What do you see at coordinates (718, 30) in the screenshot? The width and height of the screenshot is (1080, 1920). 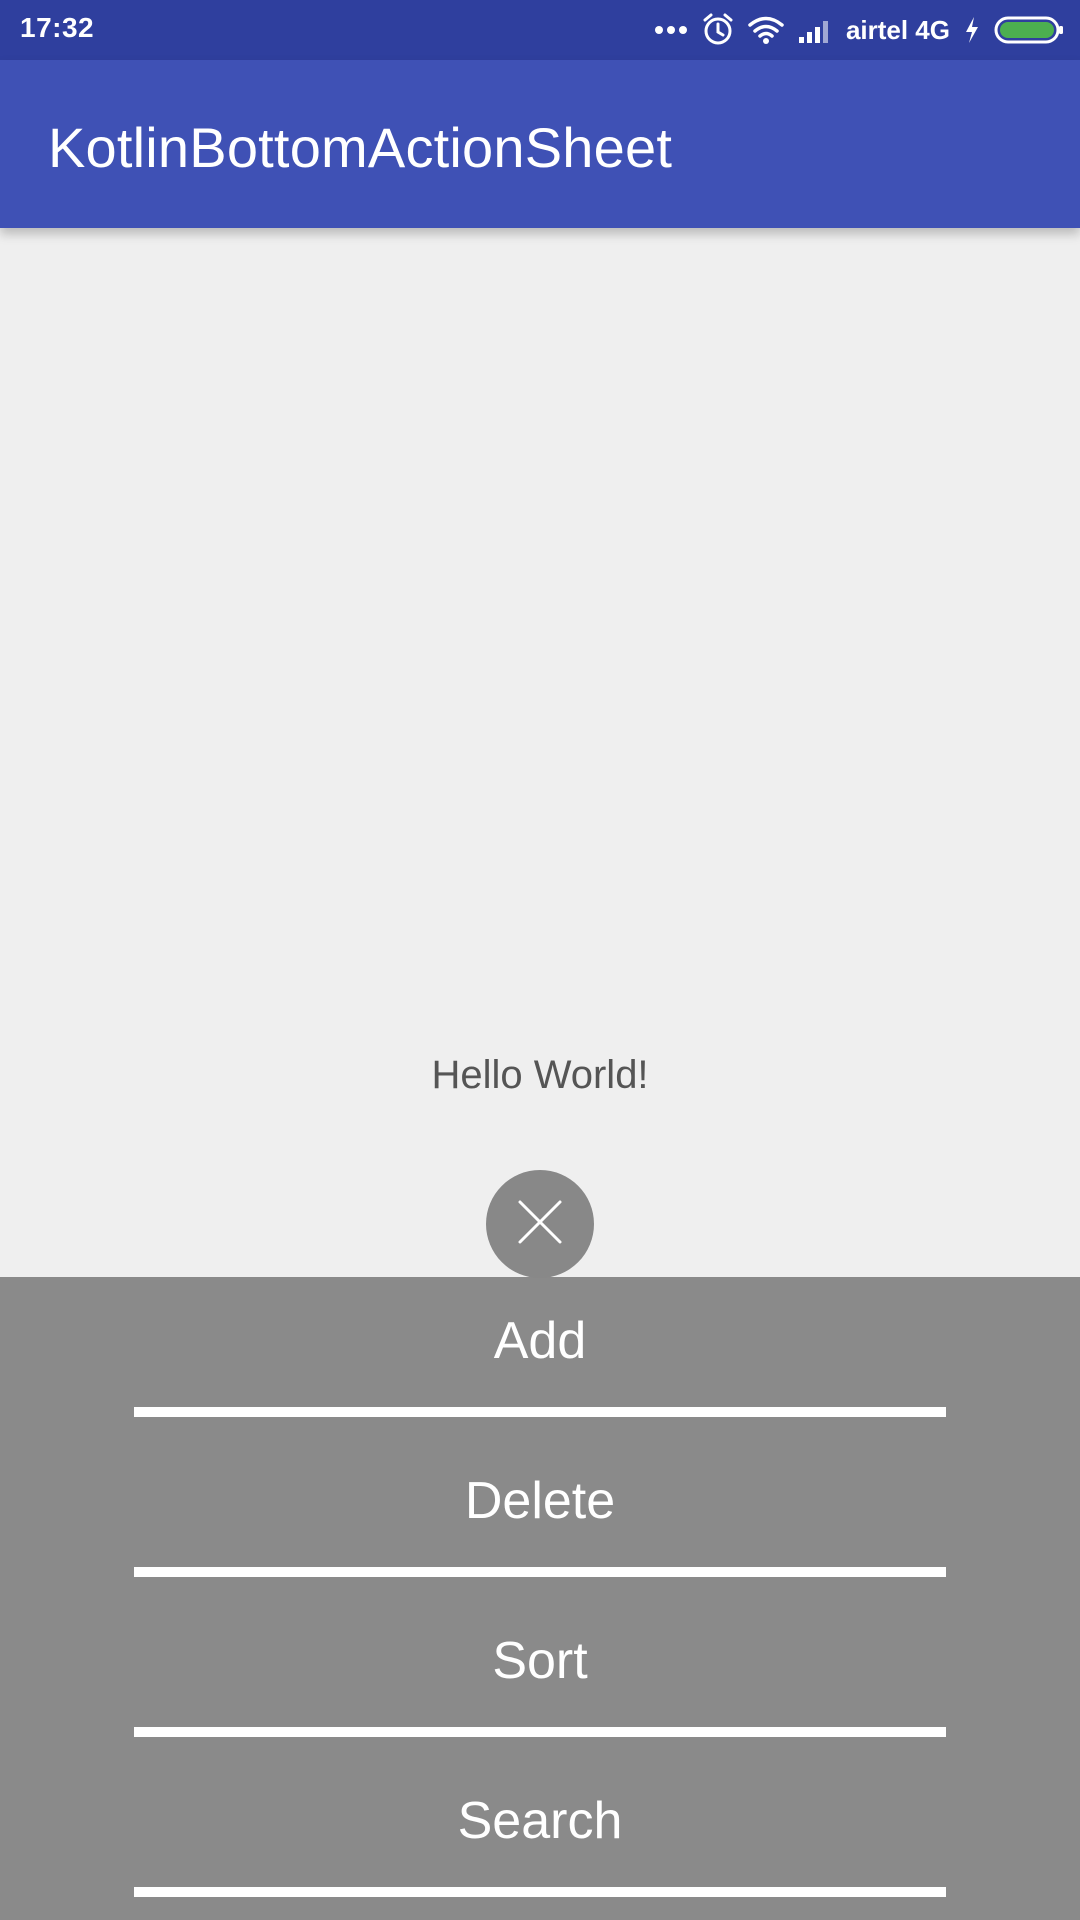 I see `alarm-icon` at bounding box center [718, 30].